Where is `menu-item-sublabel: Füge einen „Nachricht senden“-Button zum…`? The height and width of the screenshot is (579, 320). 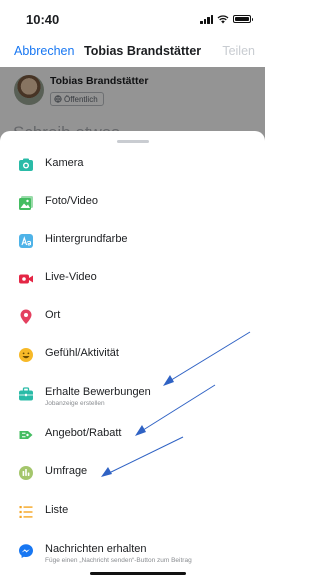
menu-item-sublabel: Füge einen „Nachricht senden“-Button zum… is located at coordinates (118, 560).